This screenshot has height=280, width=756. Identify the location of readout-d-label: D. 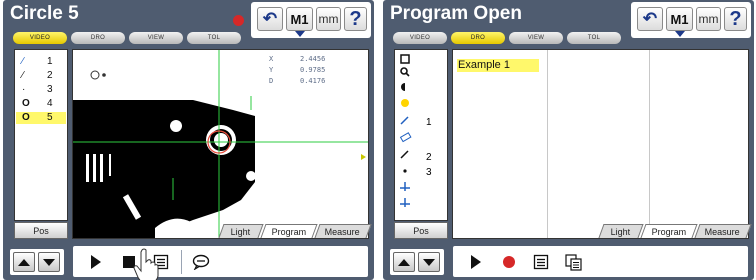
(271, 81).